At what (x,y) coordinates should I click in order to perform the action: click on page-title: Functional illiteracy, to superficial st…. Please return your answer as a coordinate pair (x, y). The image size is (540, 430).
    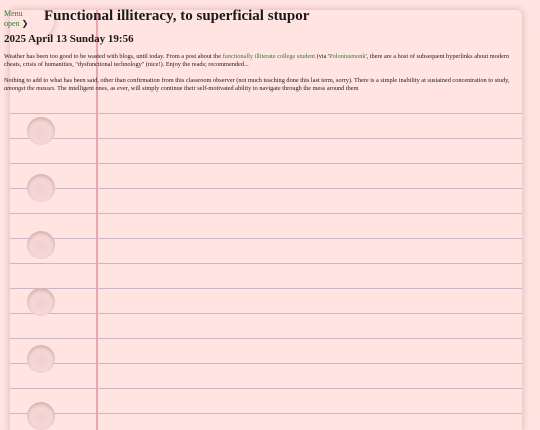
    Looking at the image, I should click on (177, 16).